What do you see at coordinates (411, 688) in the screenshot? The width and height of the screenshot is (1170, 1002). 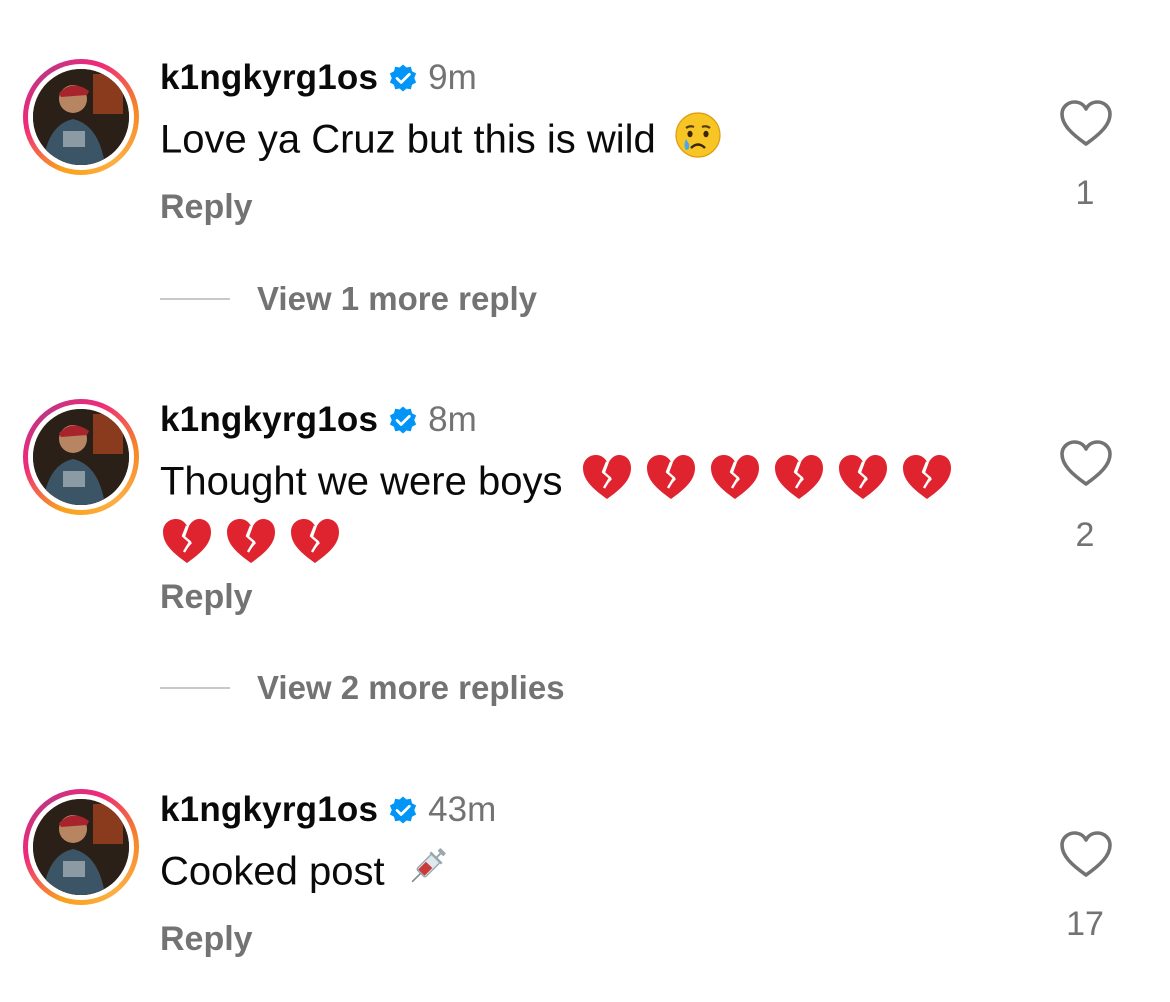 I see `view-more-replies-label: View 2 more replies` at bounding box center [411, 688].